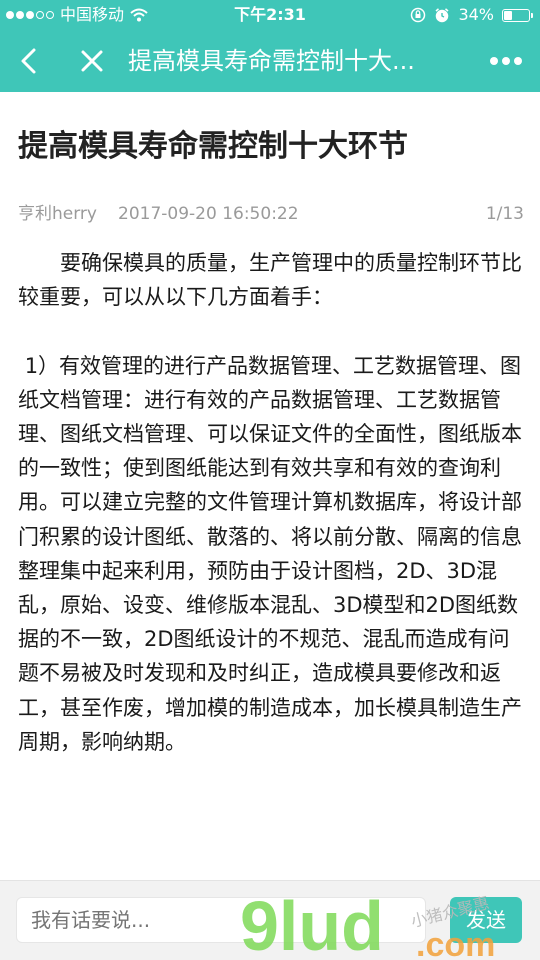 The height and width of the screenshot is (960, 540). I want to click on status-right: 34%, so click(471, 15).